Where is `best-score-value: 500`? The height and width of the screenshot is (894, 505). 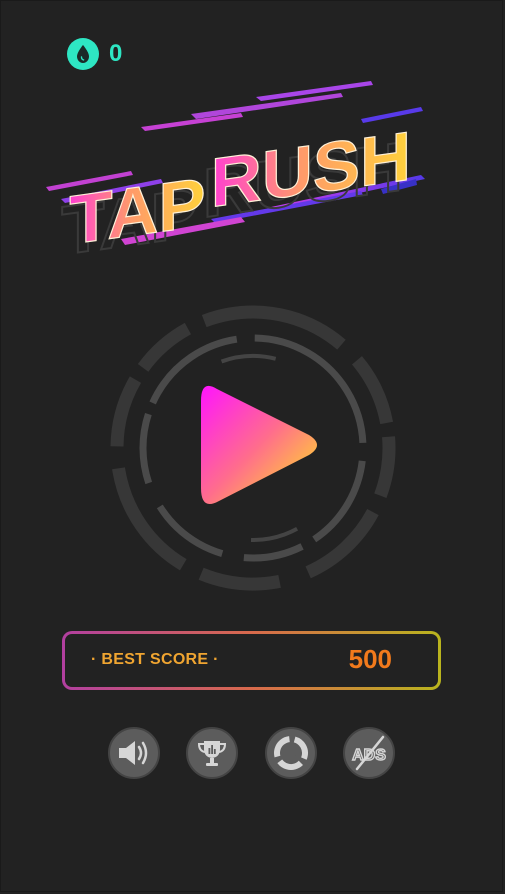 best-score-value: 500 is located at coordinates (370, 659).